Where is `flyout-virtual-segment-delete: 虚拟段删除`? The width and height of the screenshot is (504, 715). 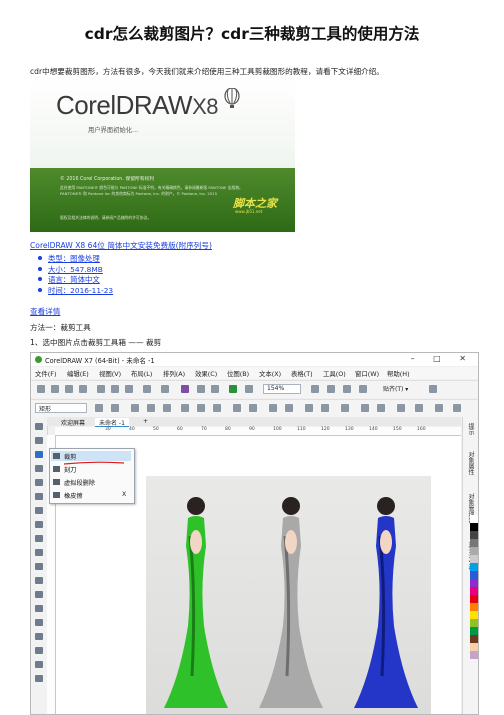
flyout-virtual-segment-delete: 虚拟段删除 is located at coordinates (79, 482).